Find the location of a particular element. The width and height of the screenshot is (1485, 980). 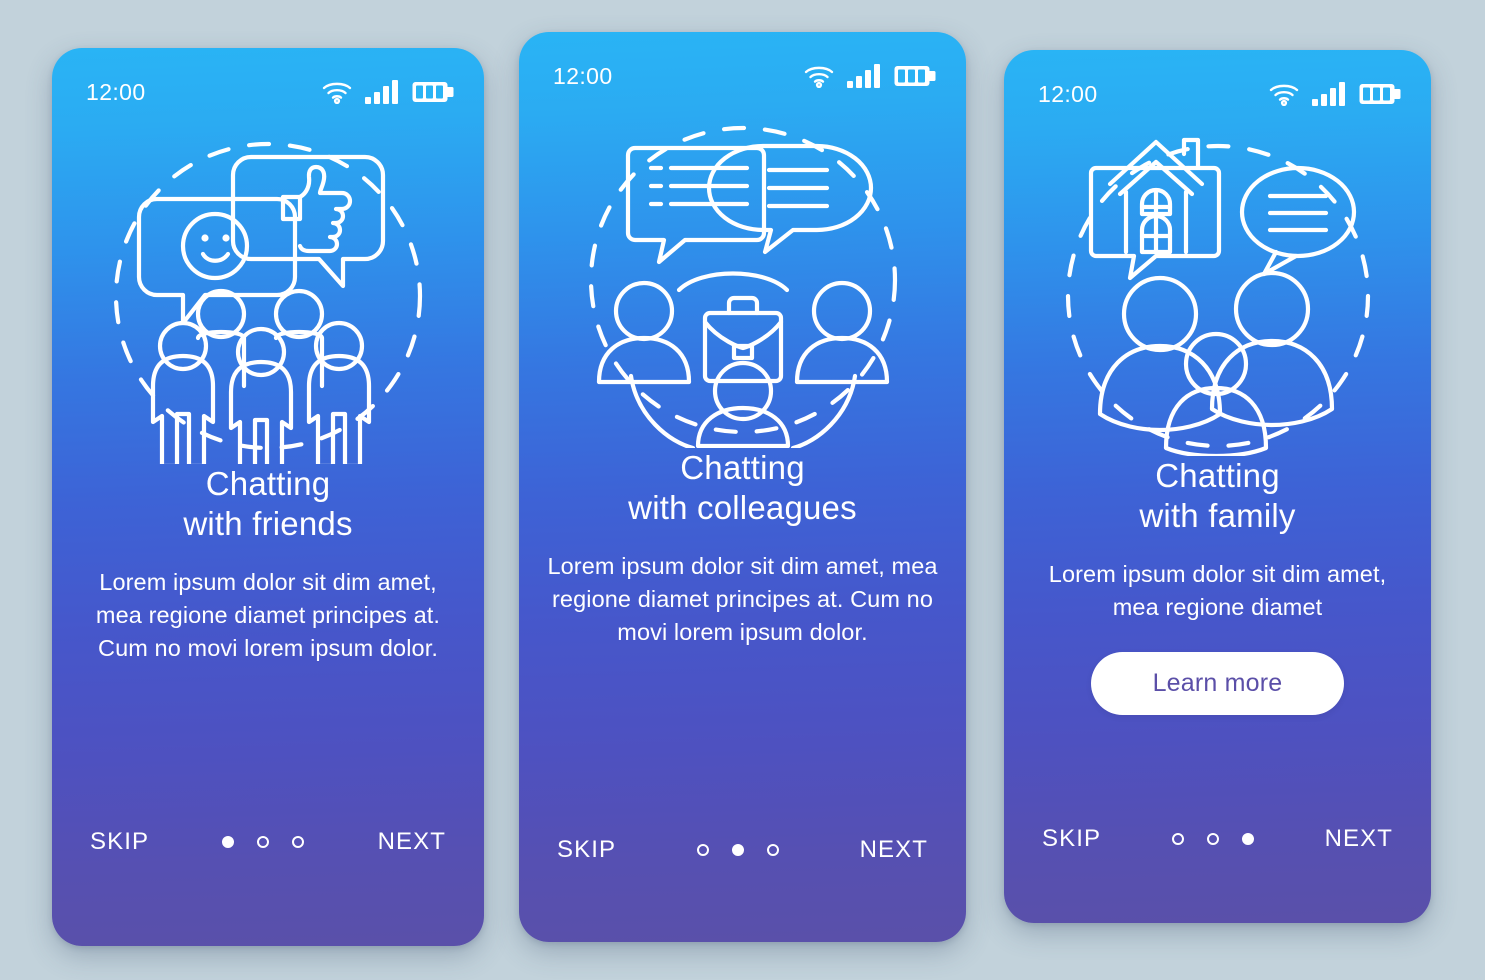

cta-row: Learn more is located at coordinates (1217, 683).